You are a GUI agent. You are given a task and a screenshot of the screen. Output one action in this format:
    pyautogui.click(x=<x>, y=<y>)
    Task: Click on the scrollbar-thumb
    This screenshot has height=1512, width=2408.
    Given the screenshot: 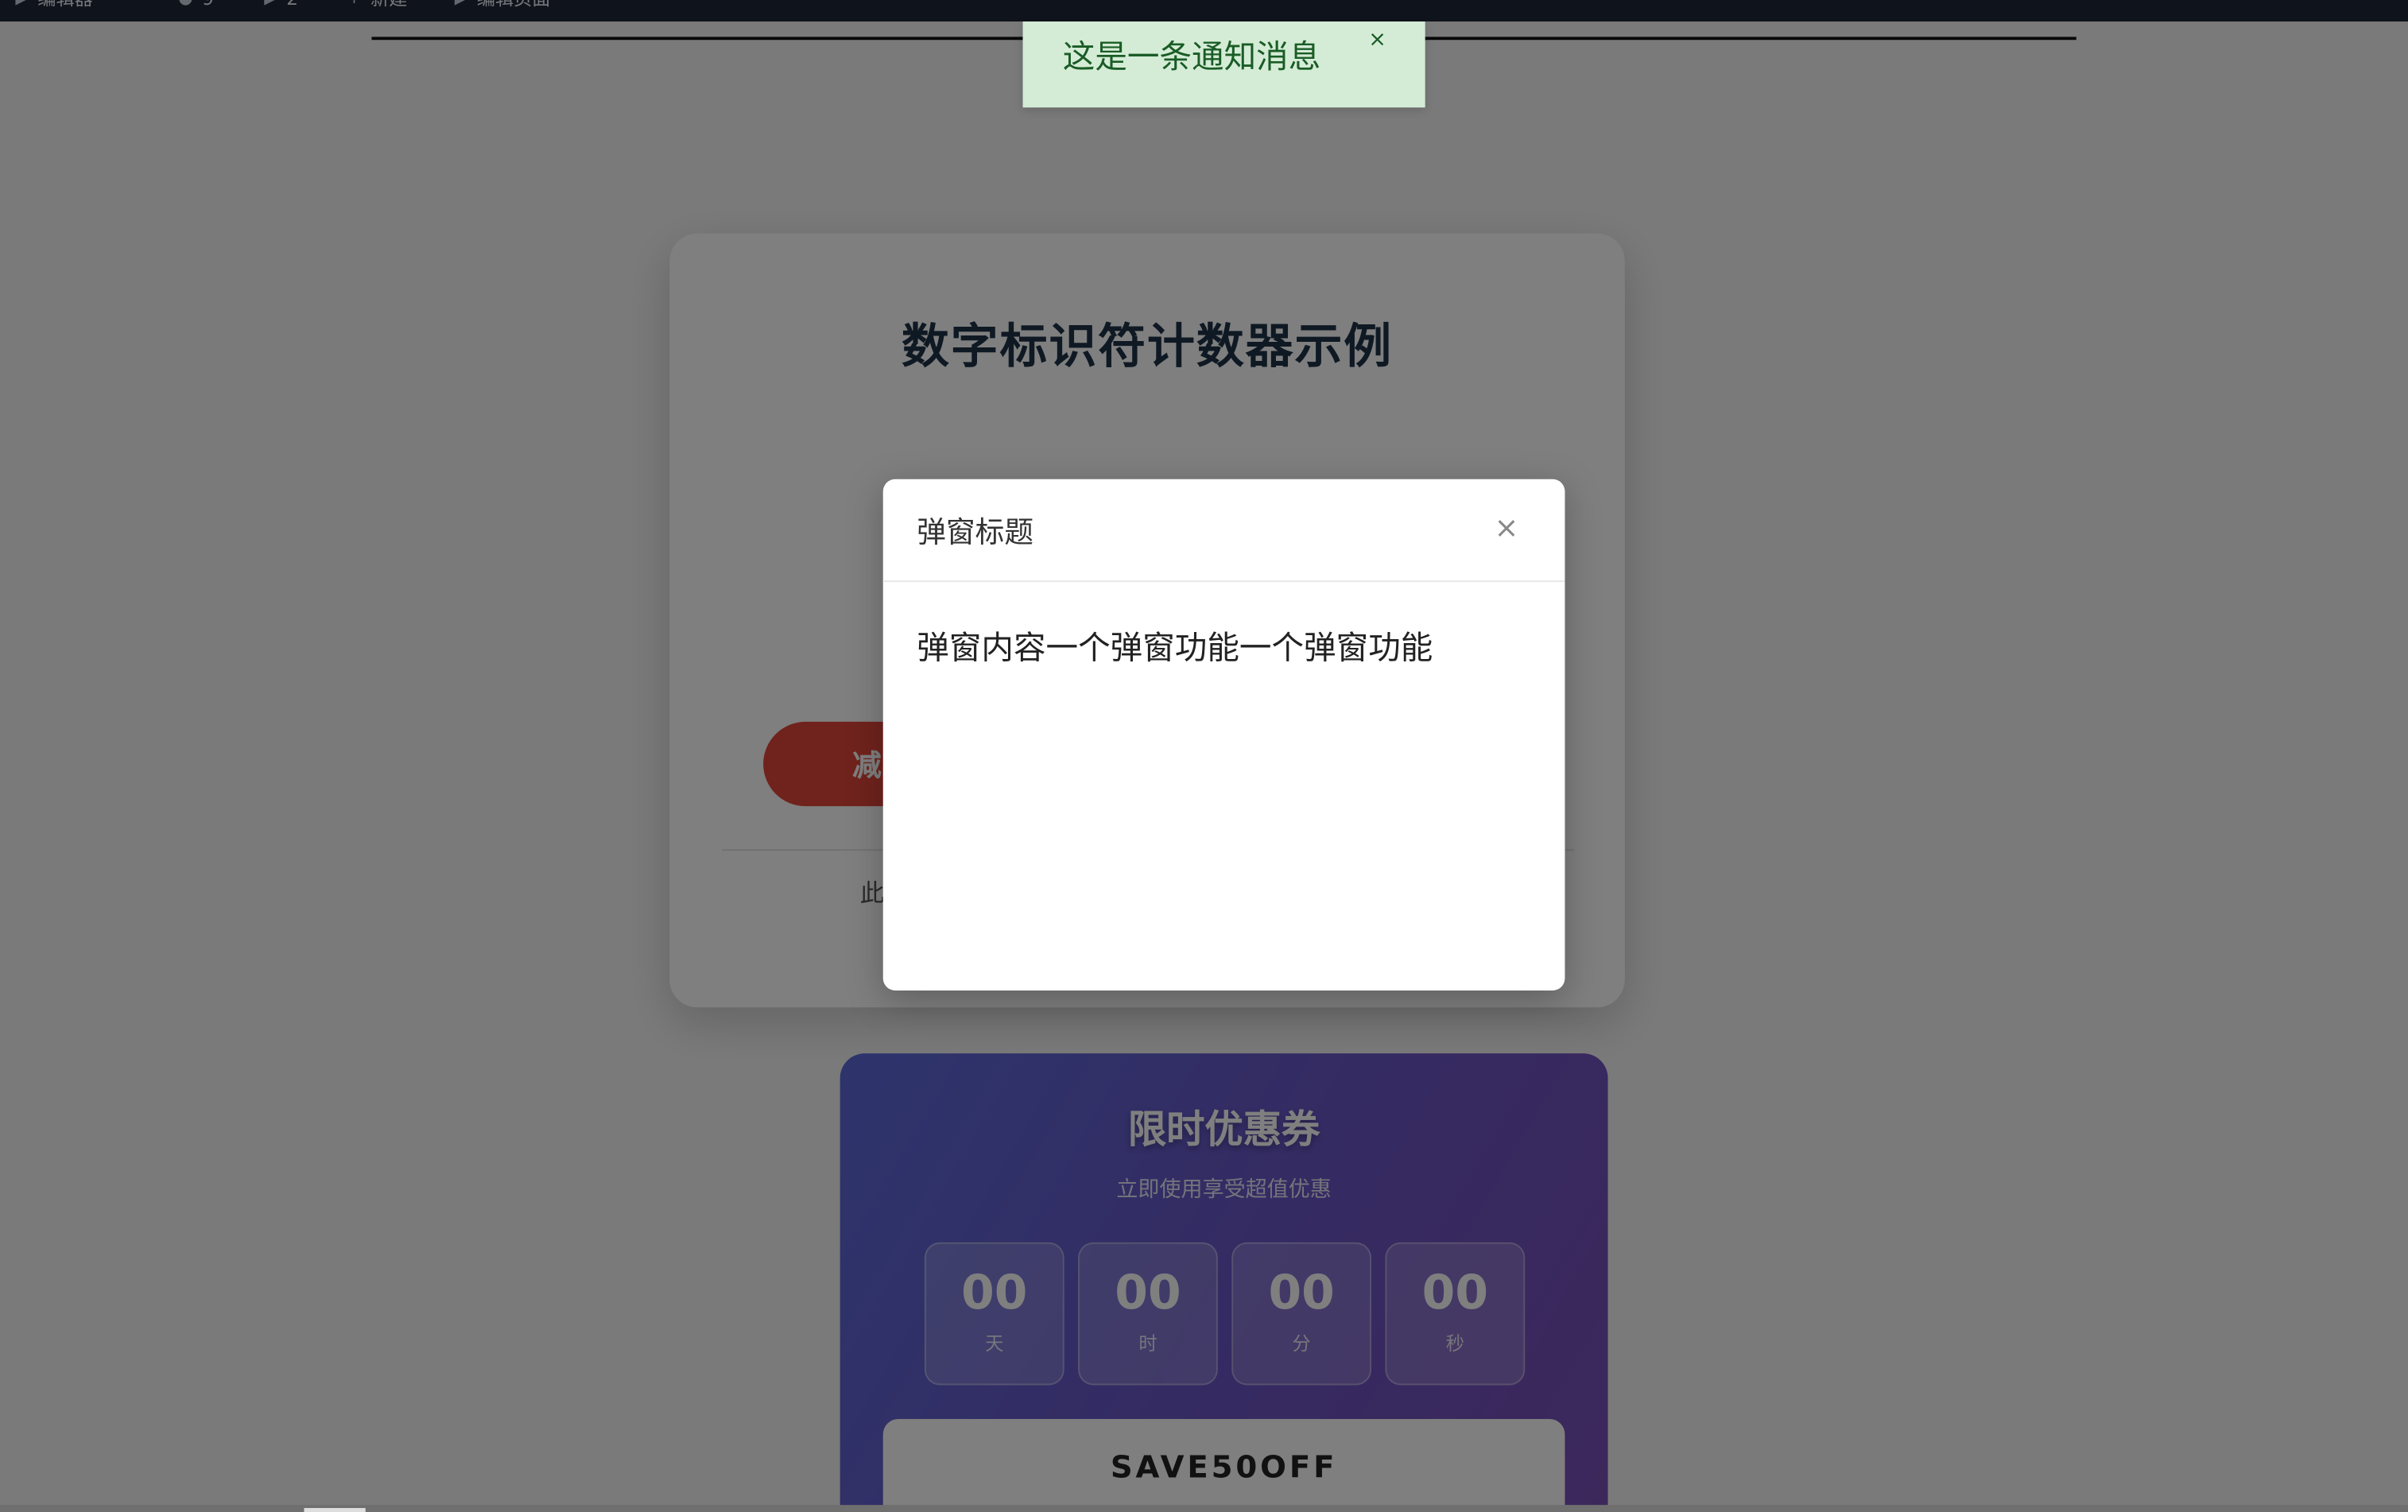 What is the action you would take?
    pyautogui.click(x=335, y=1510)
    